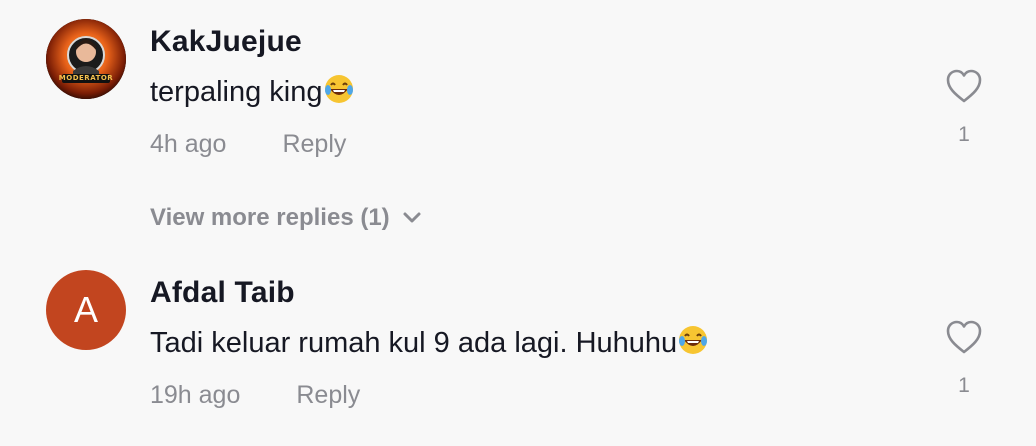 The height and width of the screenshot is (446, 1036). What do you see at coordinates (412, 218) in the screenshot?
I see `chevron-down-icon` at bounding box center [412, 218].